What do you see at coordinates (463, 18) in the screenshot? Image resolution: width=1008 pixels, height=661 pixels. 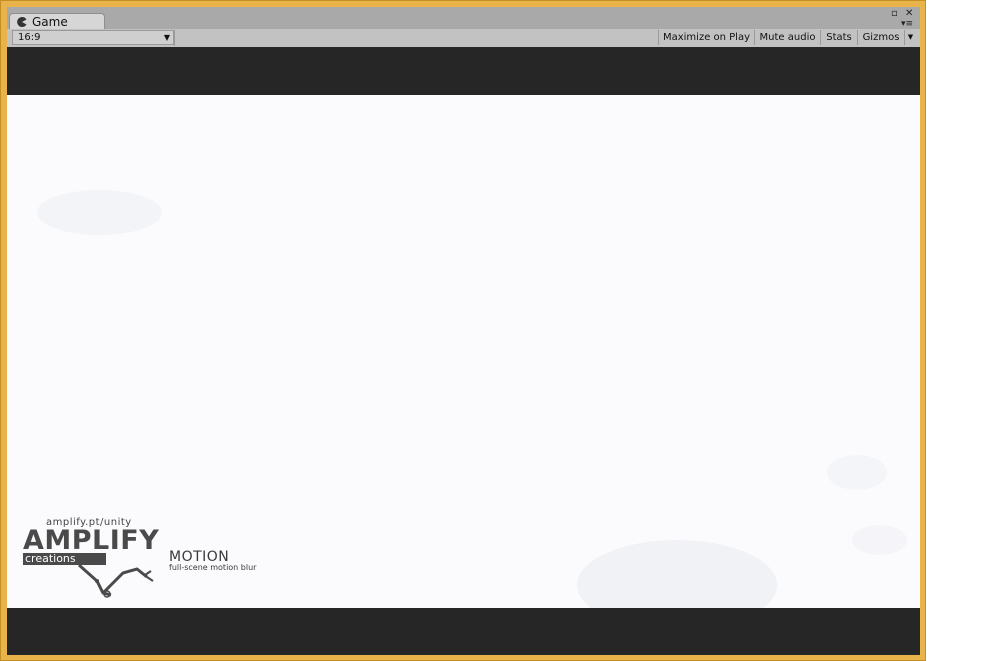 I see `tab-bar: Game ▫ ✕ ▾≡` at bounding box center [463, 18].